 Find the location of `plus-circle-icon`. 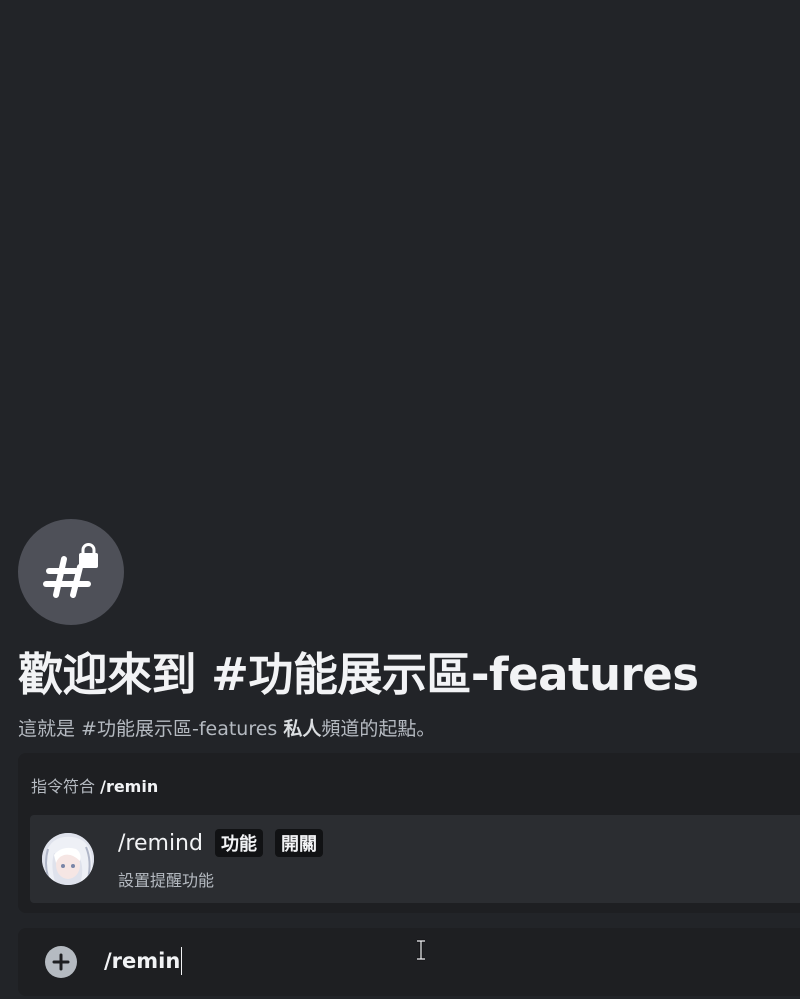

plus-circle-icon is located at coordinates (61, 962).